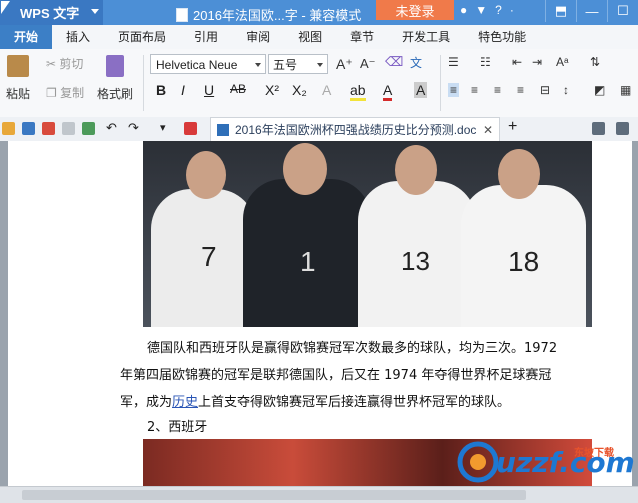 The width and height of the screenshot is (638, 503). I want to click on font-name-select: Helvetica Neue, so click(208, 64).